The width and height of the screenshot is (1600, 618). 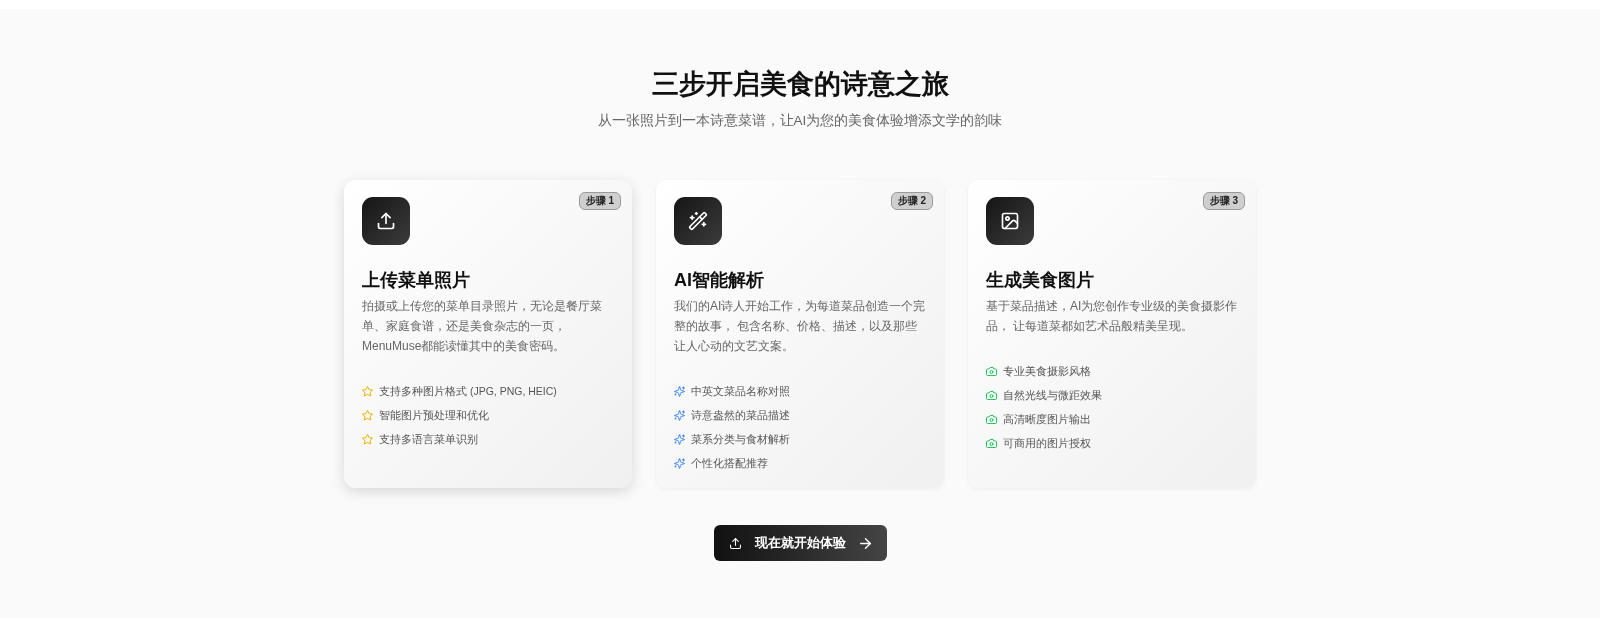 I want to click on feature-text: 高清晰度图片输出, so click(x=1047, y=419).